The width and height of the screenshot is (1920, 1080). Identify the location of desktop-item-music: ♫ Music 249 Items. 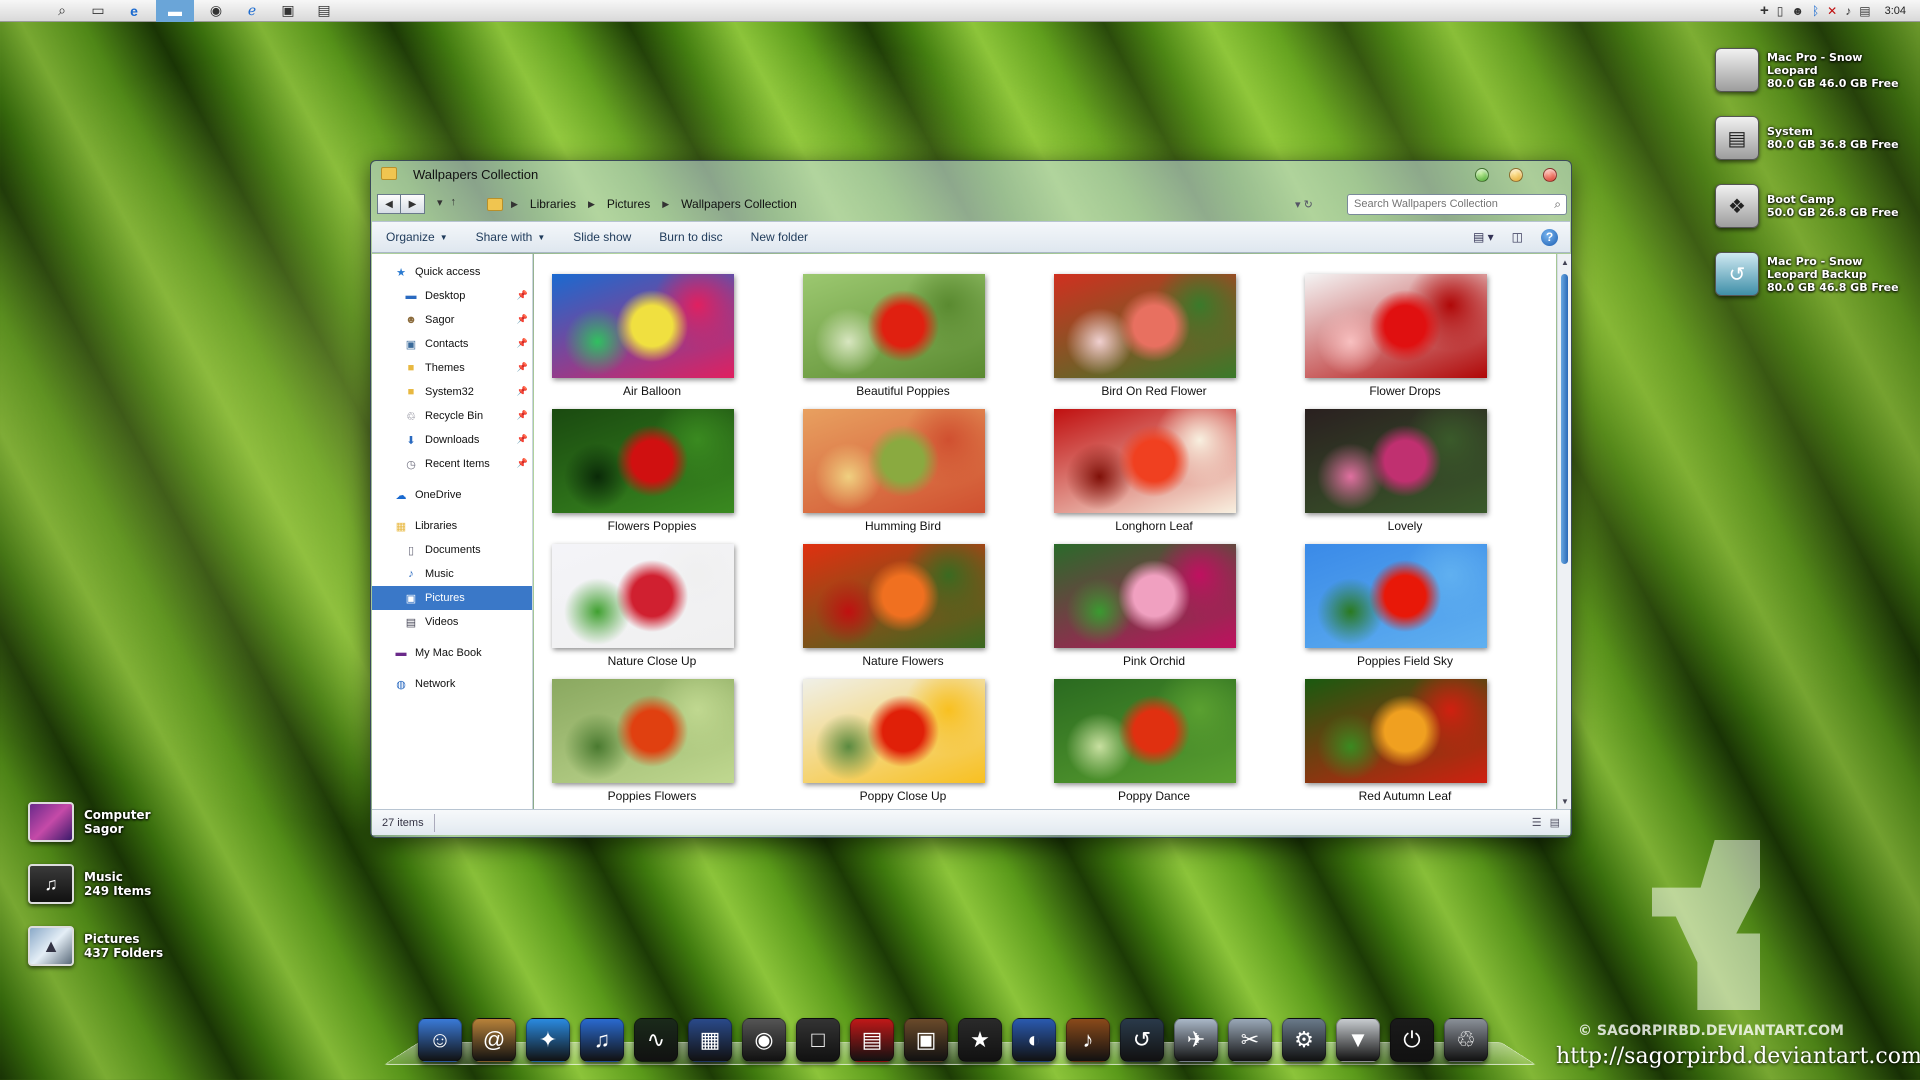
(89, 884).